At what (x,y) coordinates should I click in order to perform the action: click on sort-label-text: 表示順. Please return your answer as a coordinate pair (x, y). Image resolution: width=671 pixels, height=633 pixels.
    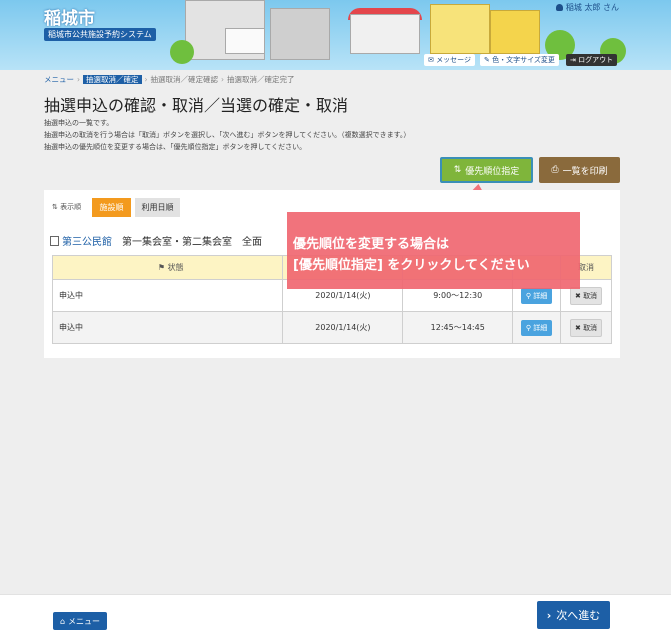
    Looking at the image, I should click on (71, 207).